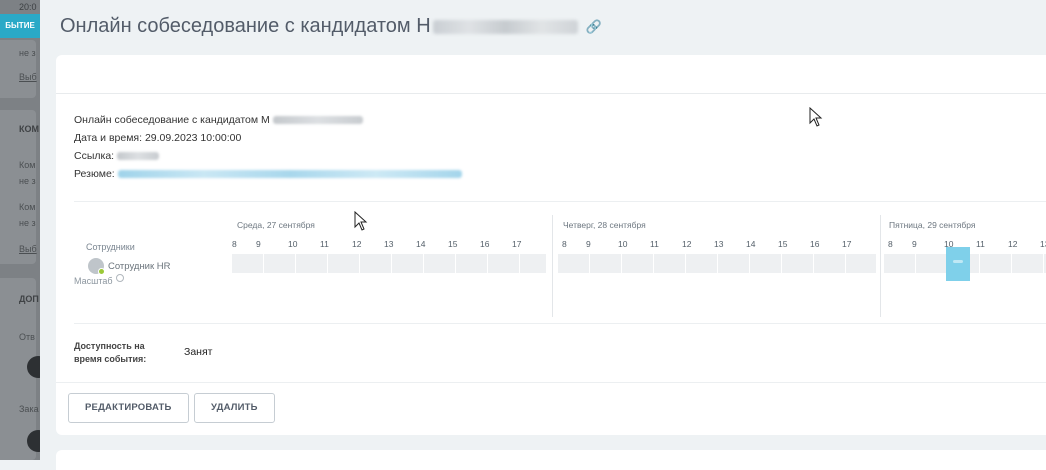 The width and height of the screenshot is (1046, 470). Describe the element at coordinates (93, 281) in the screenshot. I see `scale-label: Масштаб` at that location.